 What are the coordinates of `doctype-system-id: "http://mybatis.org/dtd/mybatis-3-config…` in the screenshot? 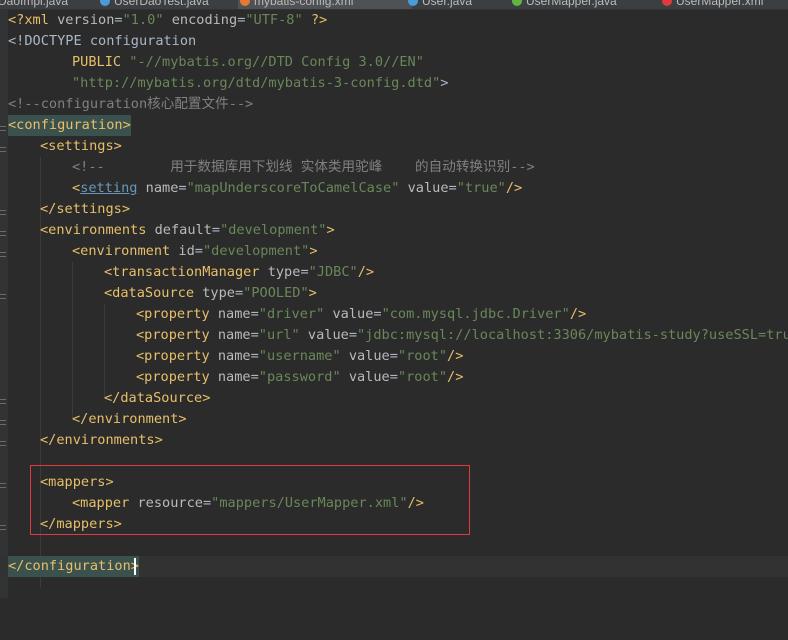 It's located at (260, 83).